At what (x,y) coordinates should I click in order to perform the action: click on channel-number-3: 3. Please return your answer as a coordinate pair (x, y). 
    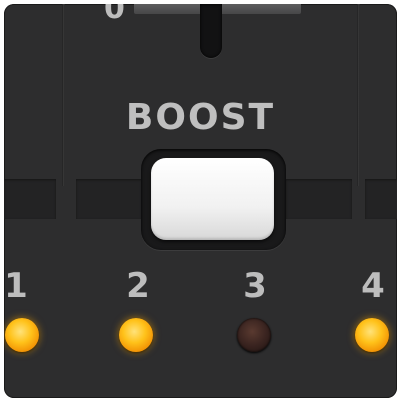
    Looking at the image, I should click on (255, 286).